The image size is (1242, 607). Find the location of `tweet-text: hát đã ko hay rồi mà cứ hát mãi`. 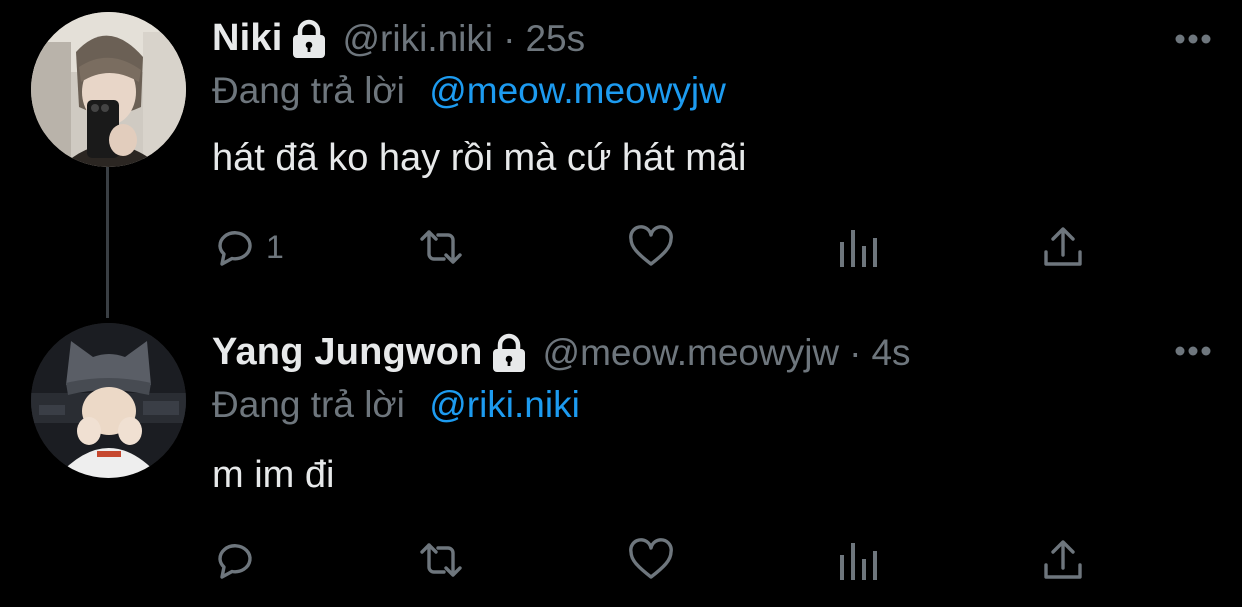

tweet-text: hát đã ko hay rồi mà cứ hát mãi is located at coordinates (479, 158).